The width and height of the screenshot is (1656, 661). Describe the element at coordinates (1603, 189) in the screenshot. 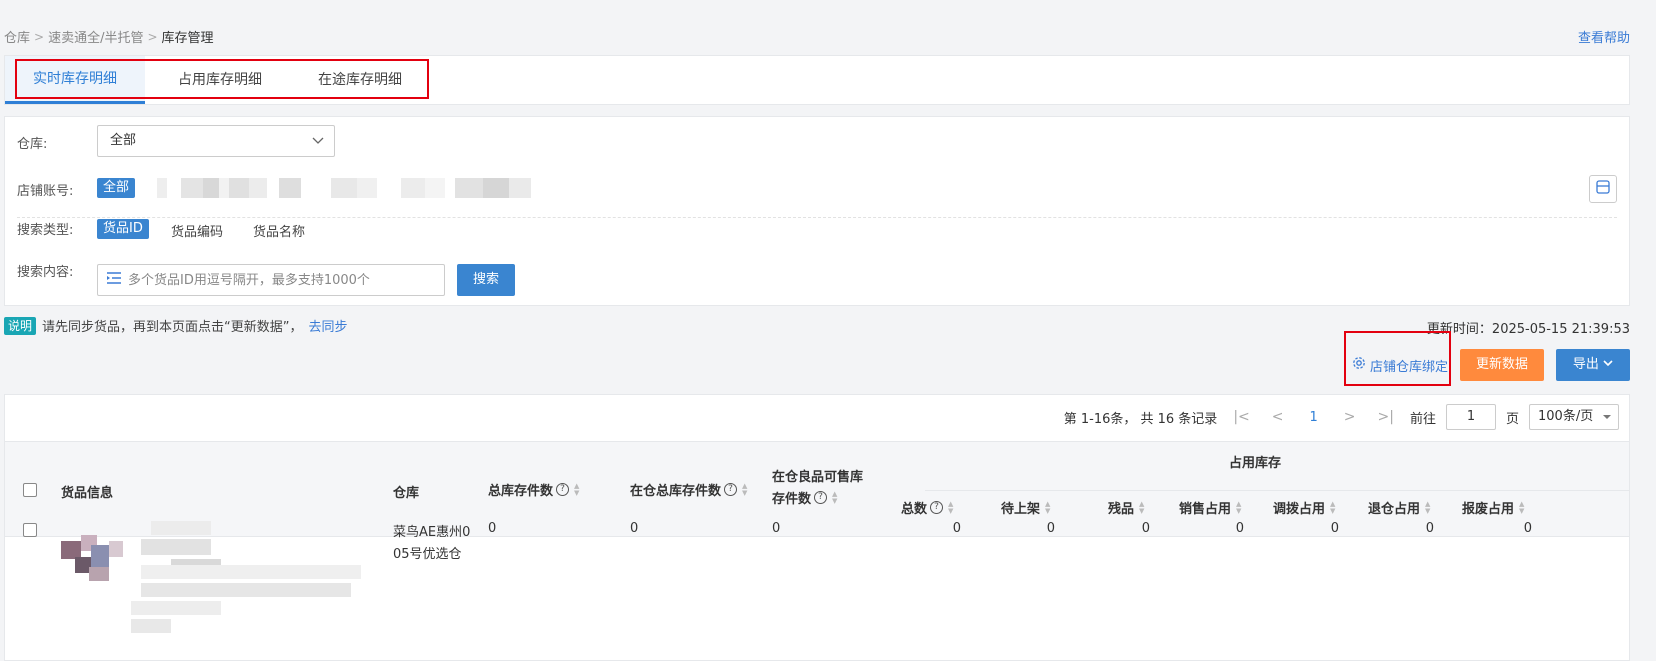

I see `shop-manage-button` at that location.